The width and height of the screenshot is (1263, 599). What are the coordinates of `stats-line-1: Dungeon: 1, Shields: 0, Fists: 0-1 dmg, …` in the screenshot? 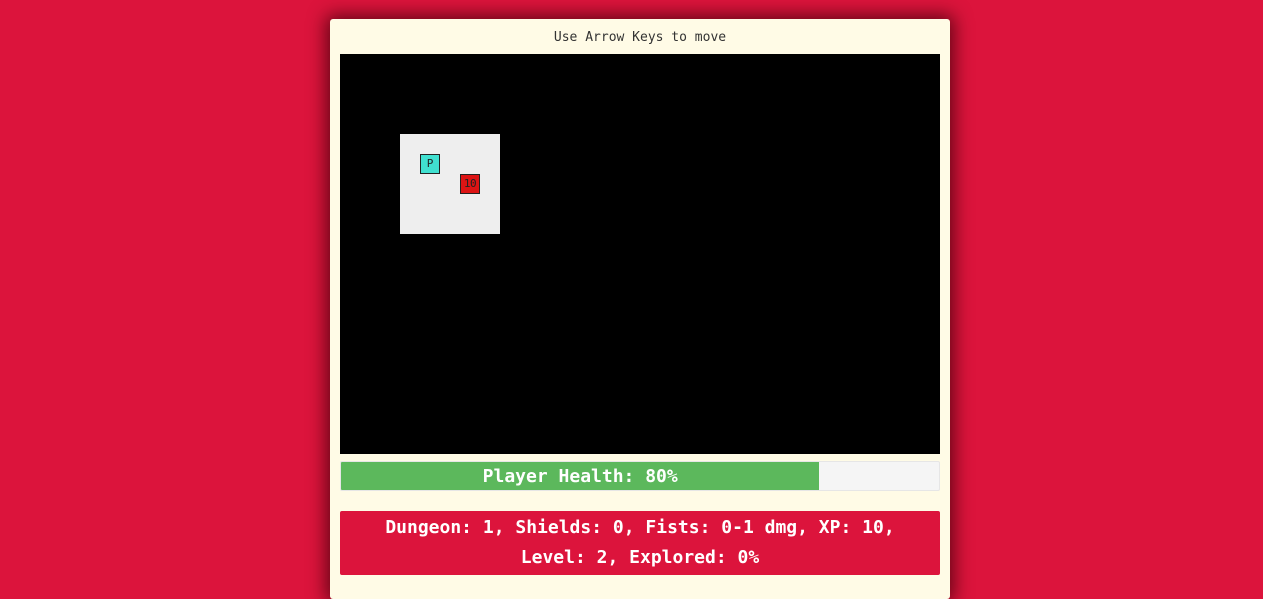 It's located at (640, 527).